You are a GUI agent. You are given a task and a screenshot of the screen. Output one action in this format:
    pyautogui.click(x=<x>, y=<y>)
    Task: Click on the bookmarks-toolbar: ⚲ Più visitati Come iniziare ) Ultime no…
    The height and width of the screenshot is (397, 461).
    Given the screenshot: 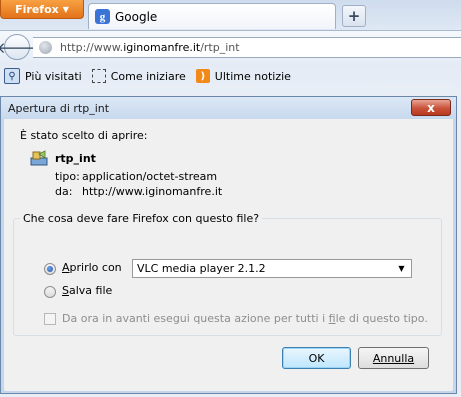 What is the action you would take?
    pyautogui.click(x=230, y=76)
    